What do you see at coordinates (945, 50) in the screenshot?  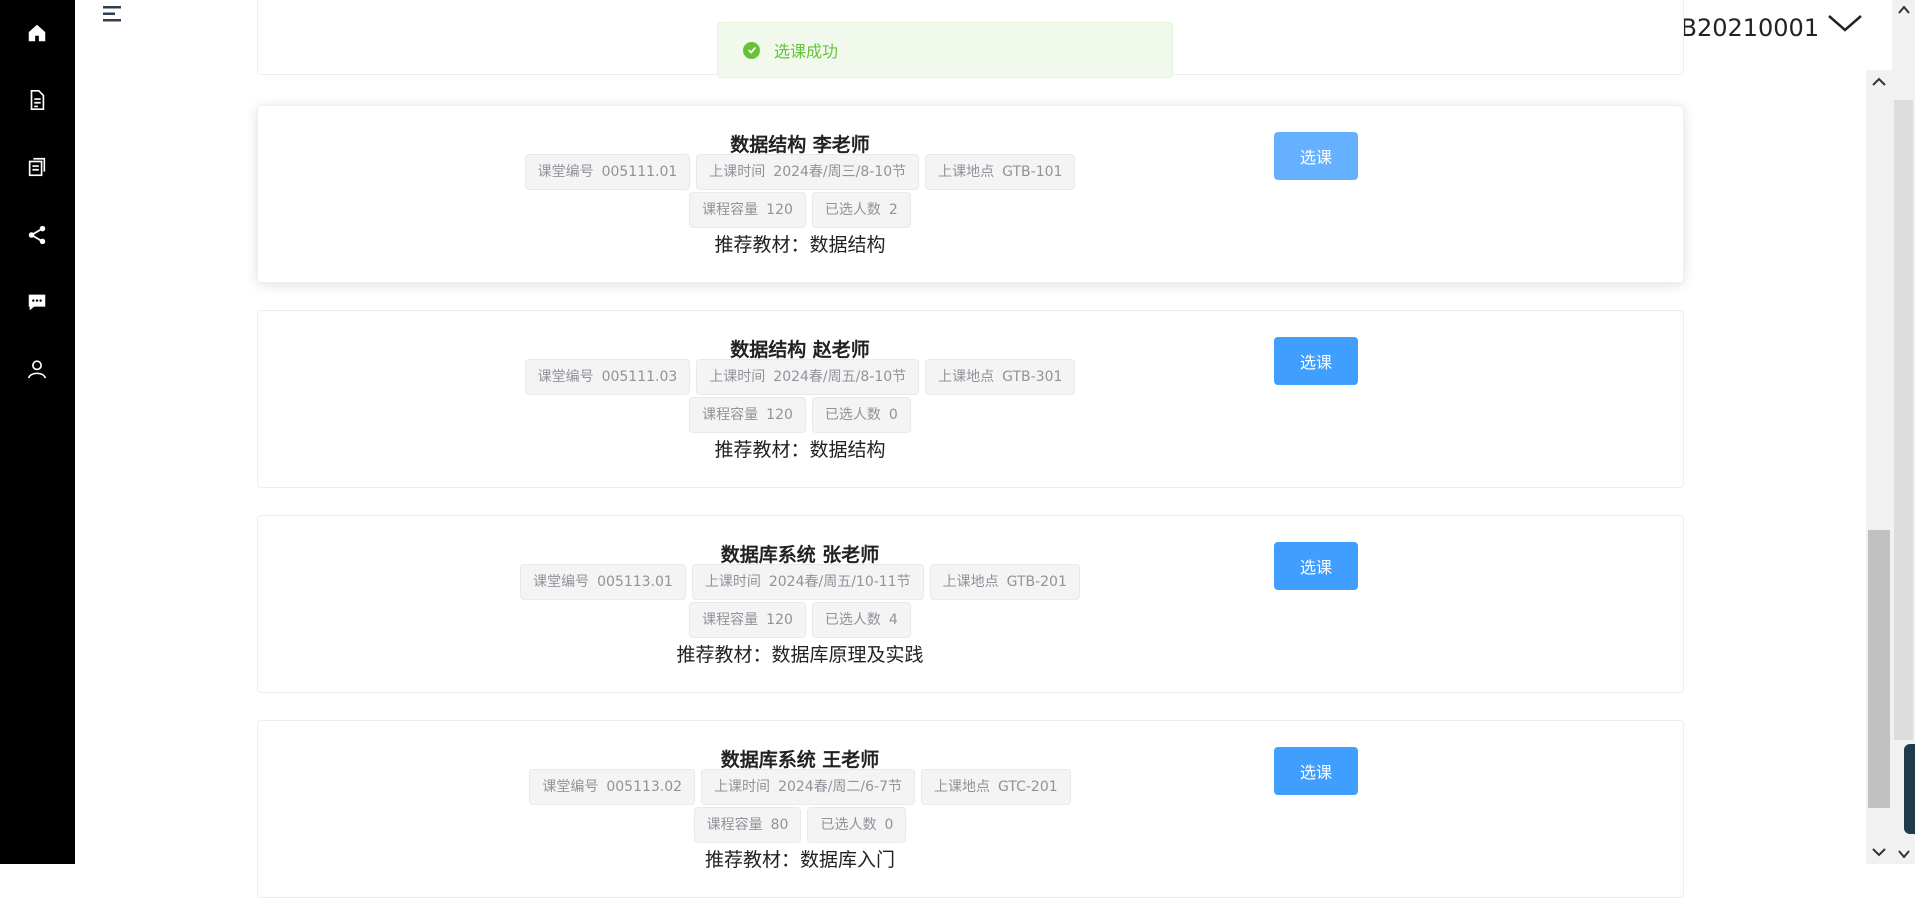 I see `success-toast: 选课成功` at bounding box center [945, 50].